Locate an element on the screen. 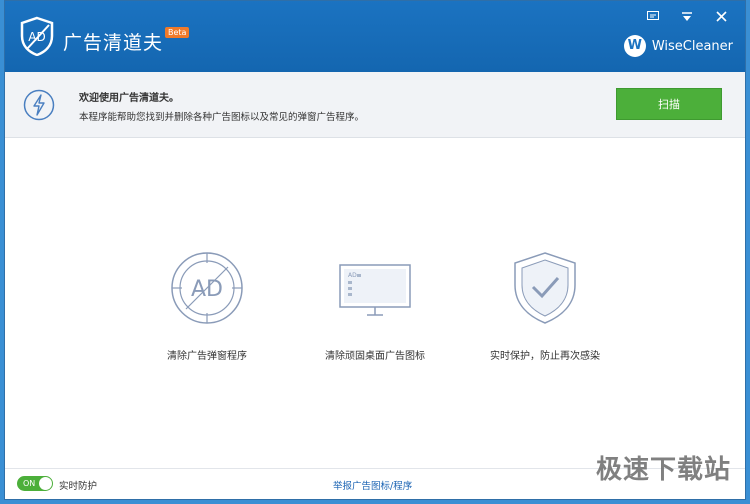 Image resolution: width=750 pixels, height=504 pixels. toggle-knob is located at coordinates (45, 483).